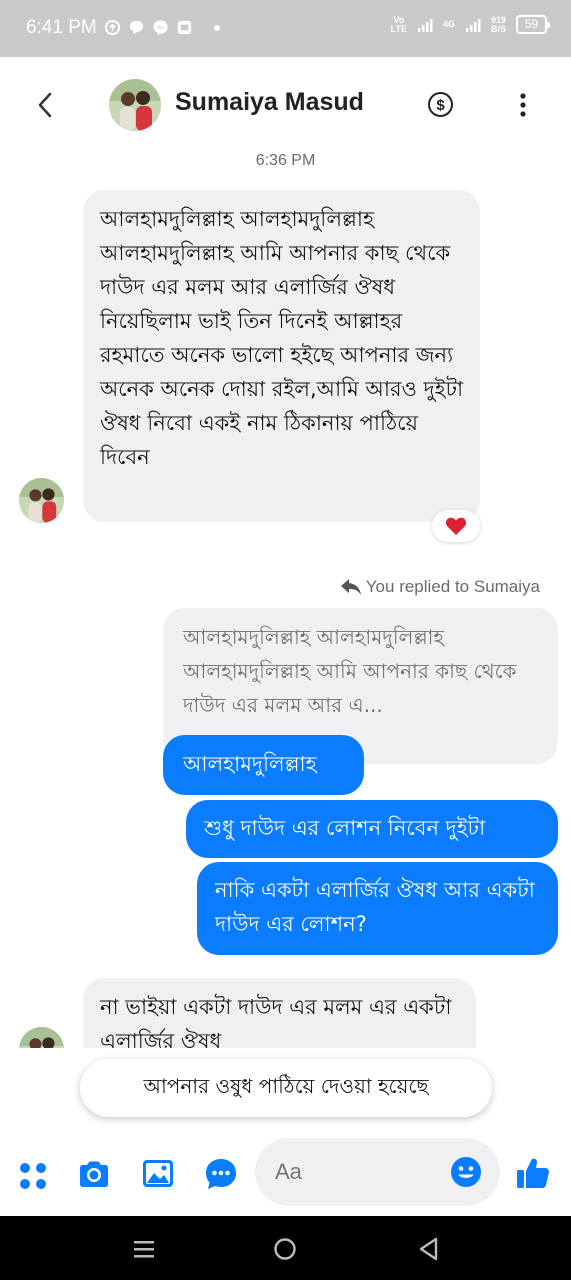  What do you see at coordinates (221, 1174) in the screenshot?
I see `chat-more-icon` at bounding box center [221, 1174].